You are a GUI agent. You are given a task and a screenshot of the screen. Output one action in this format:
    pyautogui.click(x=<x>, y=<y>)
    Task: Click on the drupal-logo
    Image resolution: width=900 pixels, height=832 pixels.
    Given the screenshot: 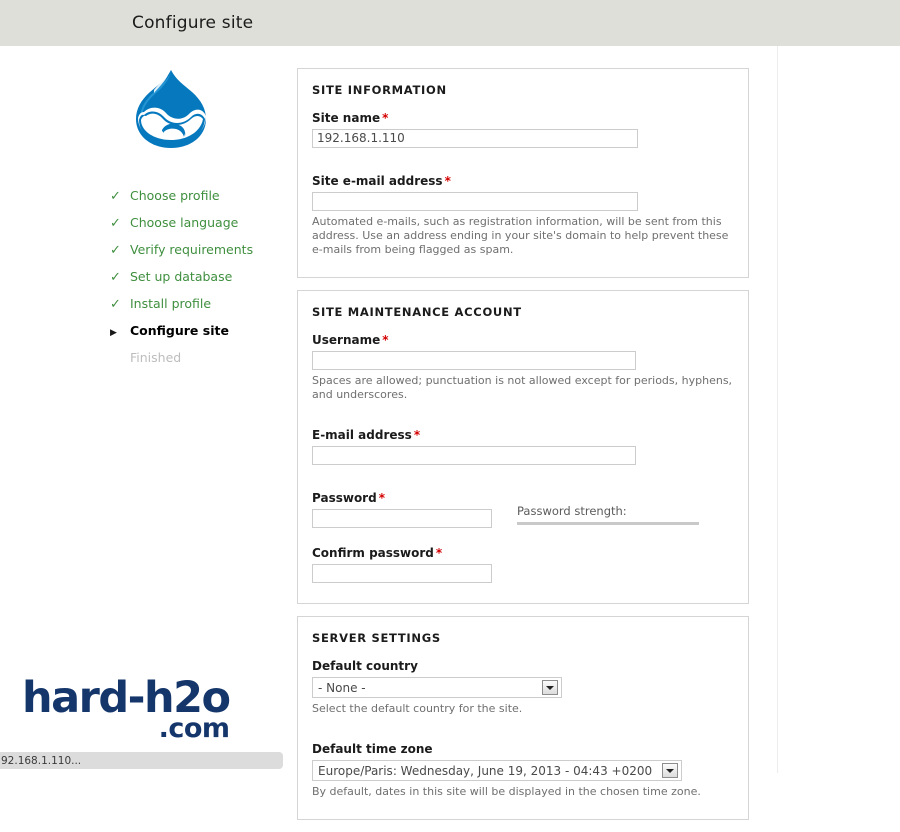 What is the action you would take?
    pyautogui.click(x=192, y=109)
    